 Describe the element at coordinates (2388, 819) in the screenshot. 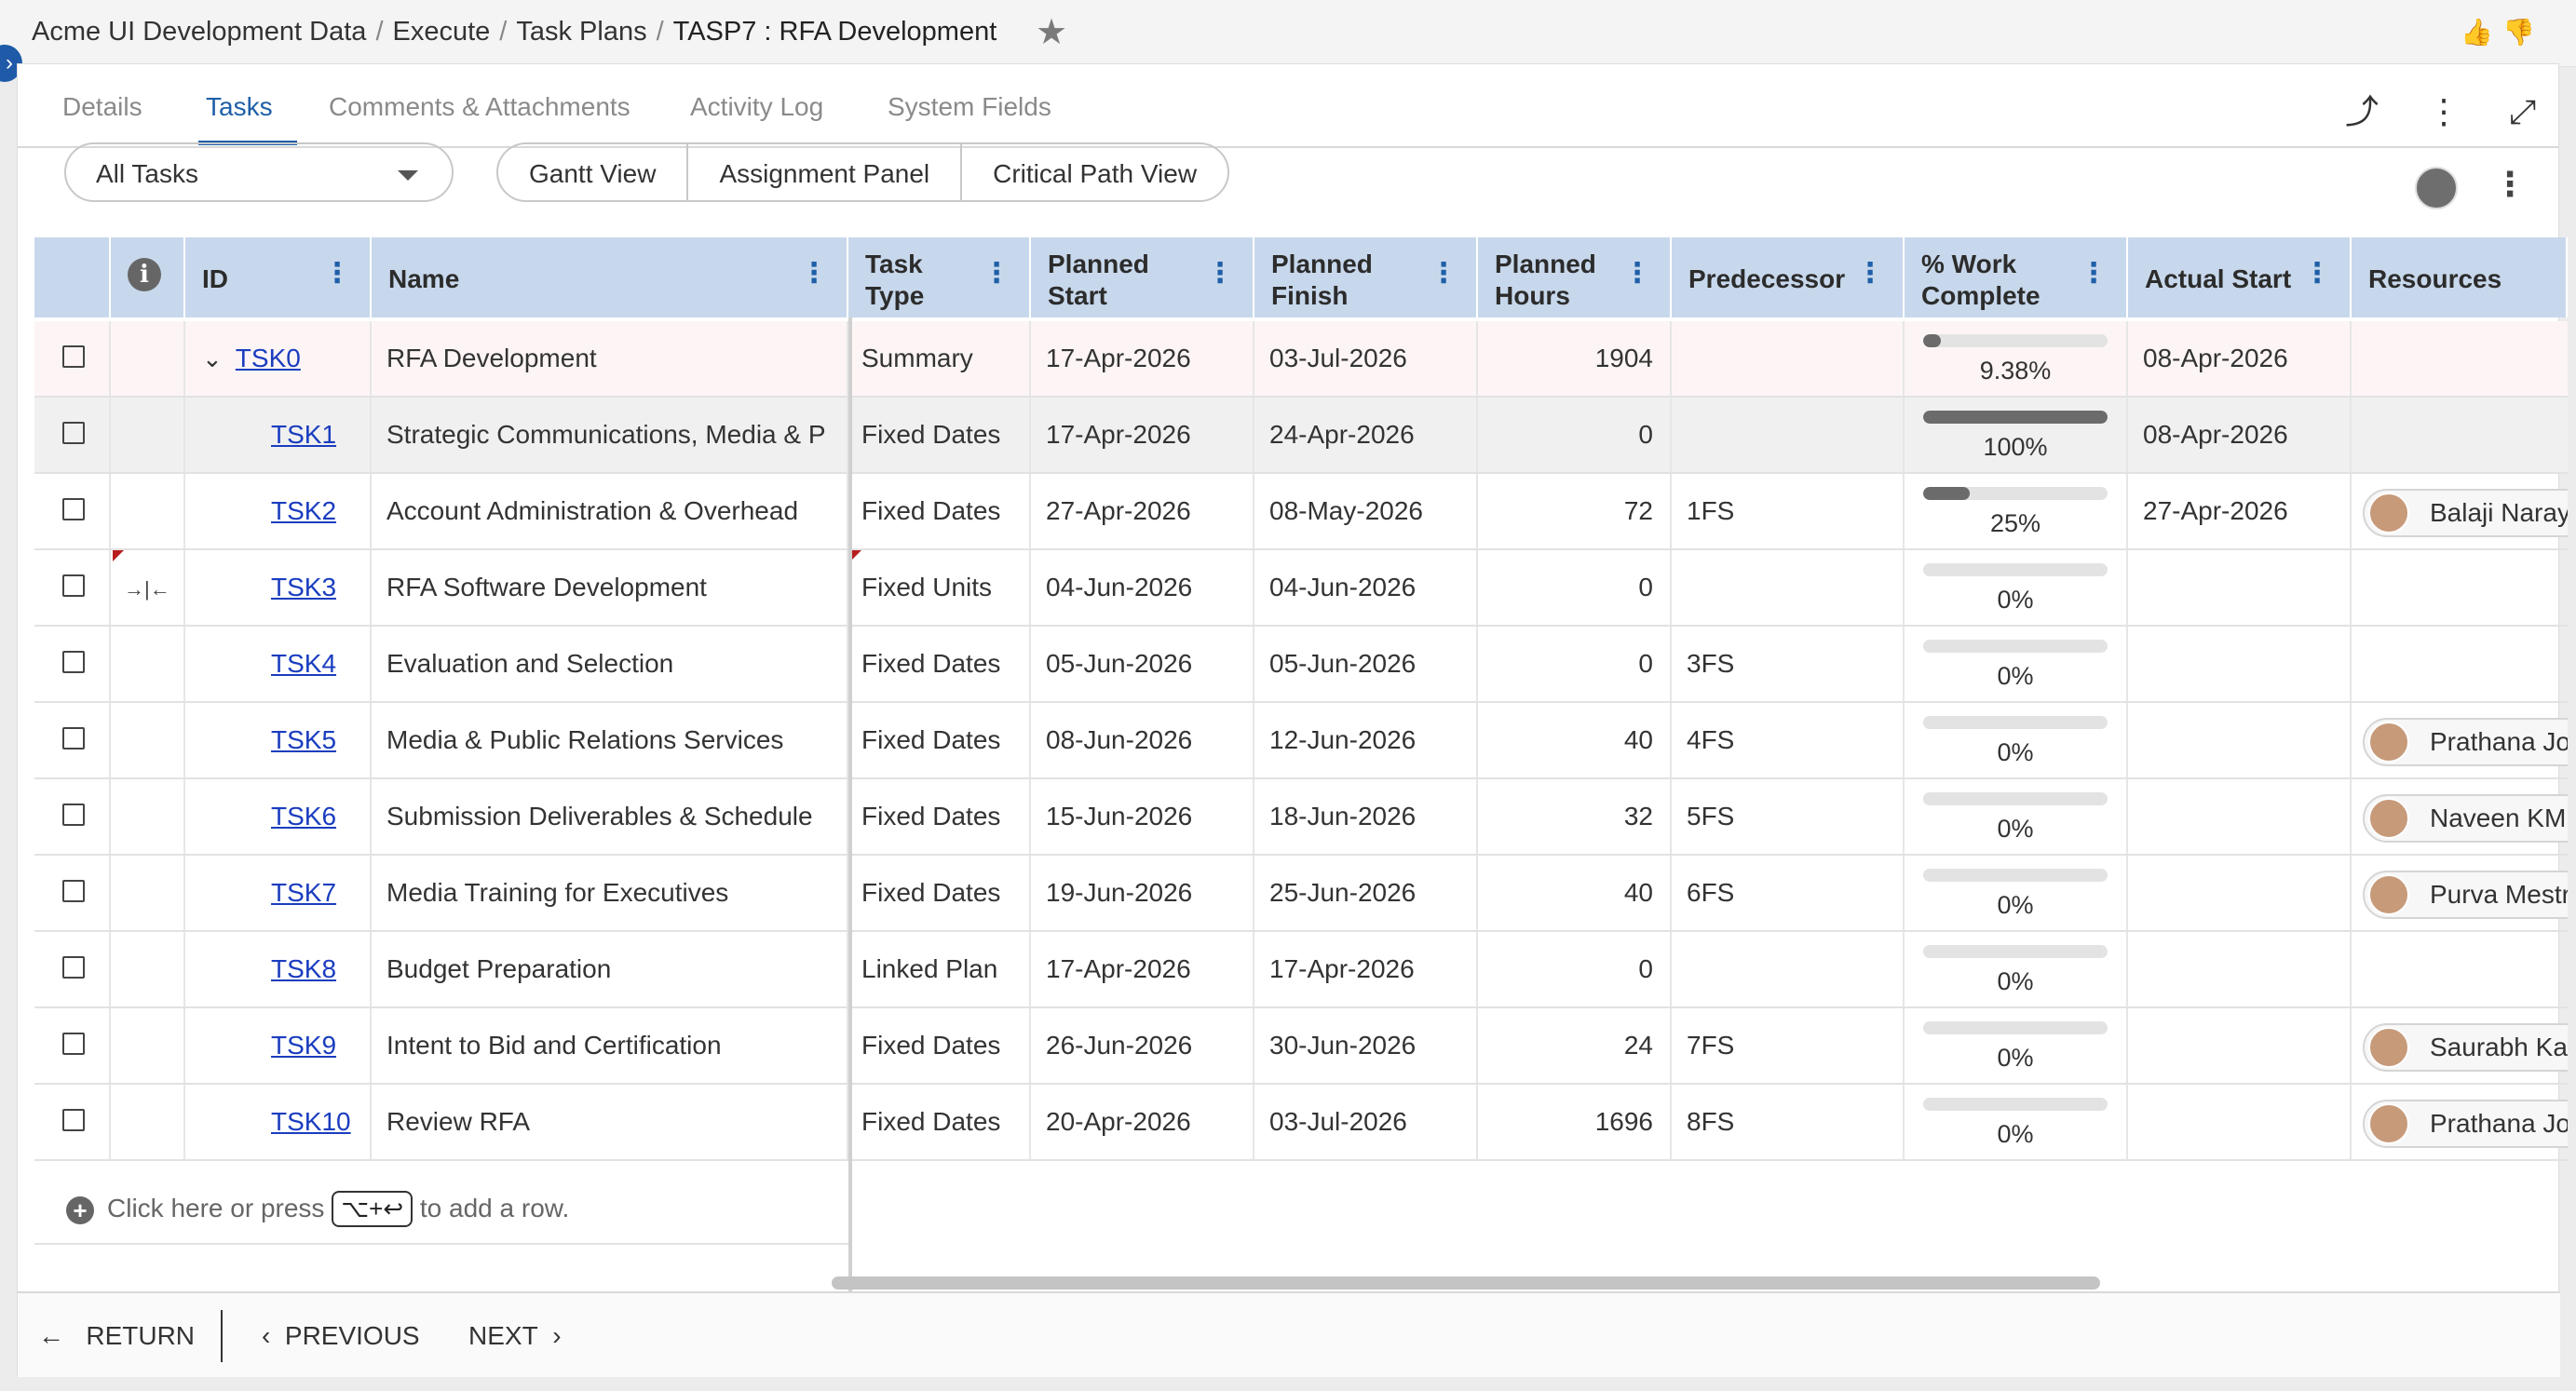

I see `avatar` at that location.